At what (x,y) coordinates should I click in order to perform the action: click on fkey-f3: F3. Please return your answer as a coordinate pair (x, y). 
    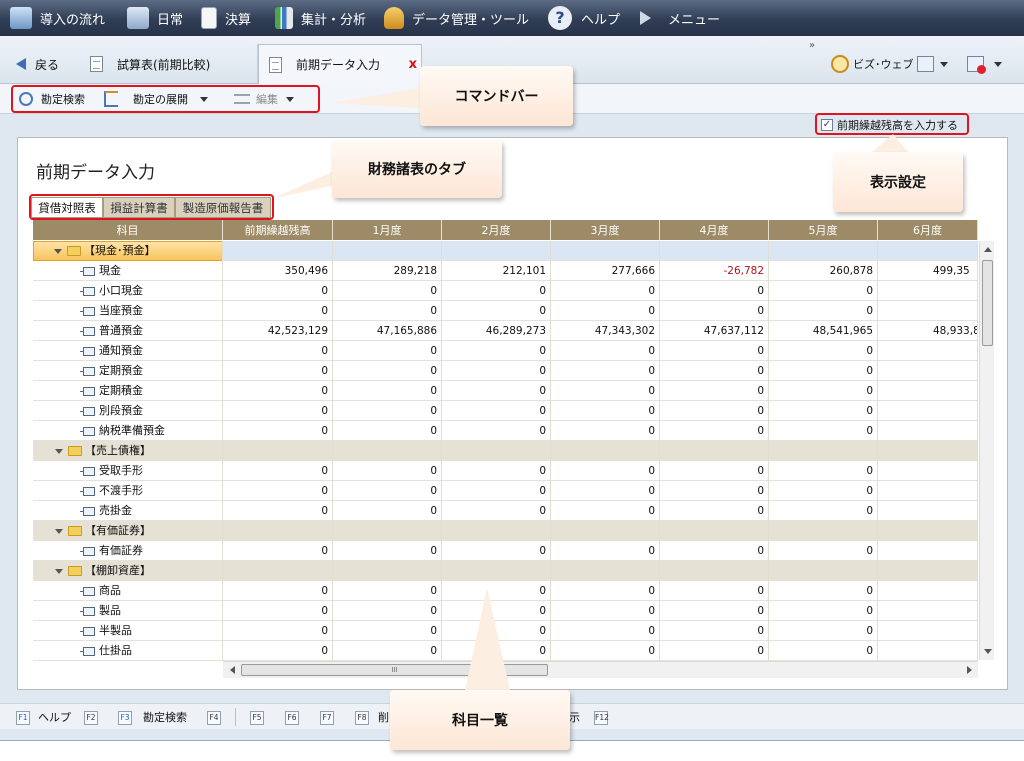
    Looking at the image, I should click on (125, 718).